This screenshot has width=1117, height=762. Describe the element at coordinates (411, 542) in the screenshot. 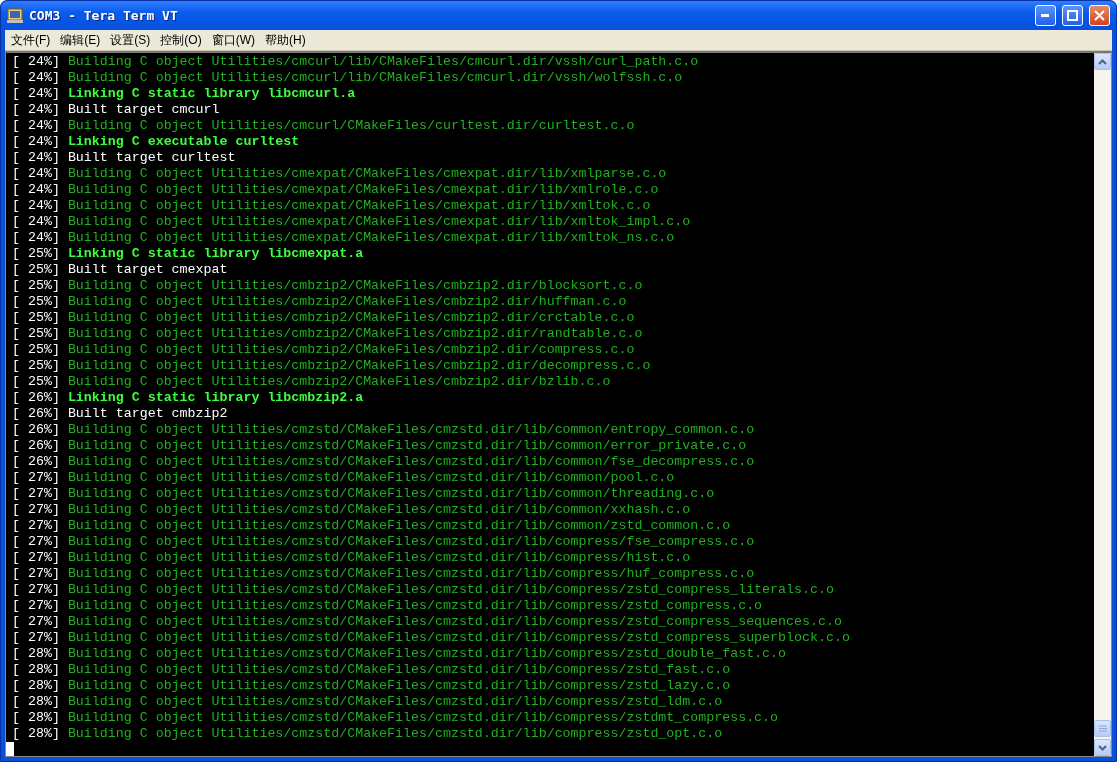

I see `output-line: Building C object Utilities/cmzstd/CMakeFiles/cmzstd.dir/lib/compress/fse_compress.c.o` at that location.